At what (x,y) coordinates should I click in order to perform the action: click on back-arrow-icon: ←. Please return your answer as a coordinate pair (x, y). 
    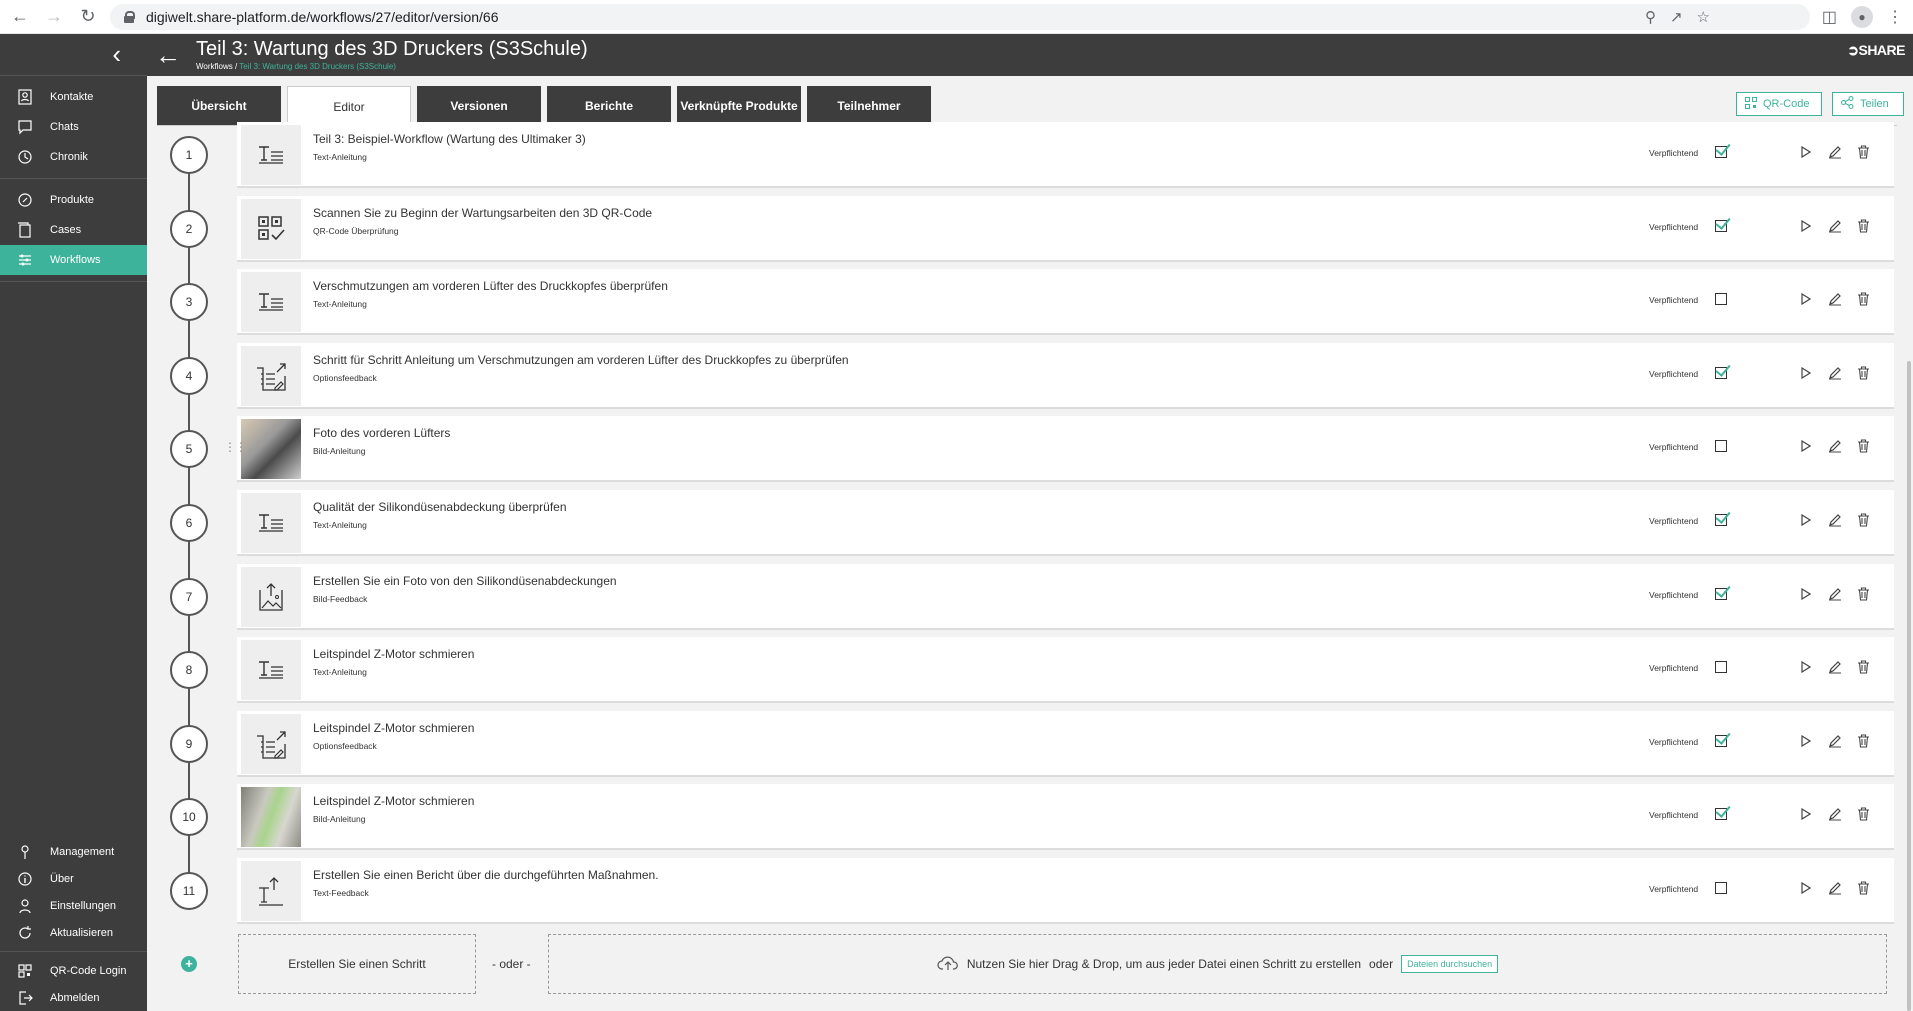
    Looking at the image, I should click on (168, 55).